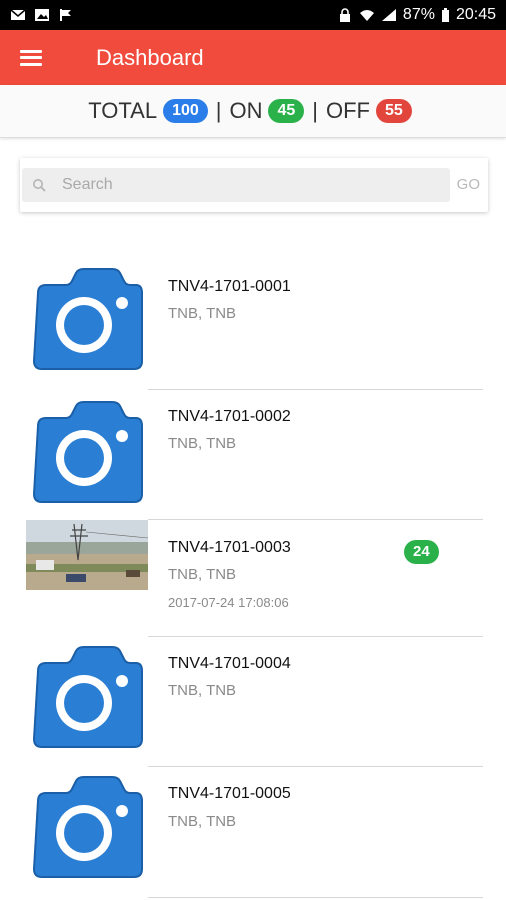 The width and height of the screenshot is (506, 900). What do you see at coordinates (185, 111) in the screenshot?
I see `total-count-badge: 100` at bounding box center [185, 111].